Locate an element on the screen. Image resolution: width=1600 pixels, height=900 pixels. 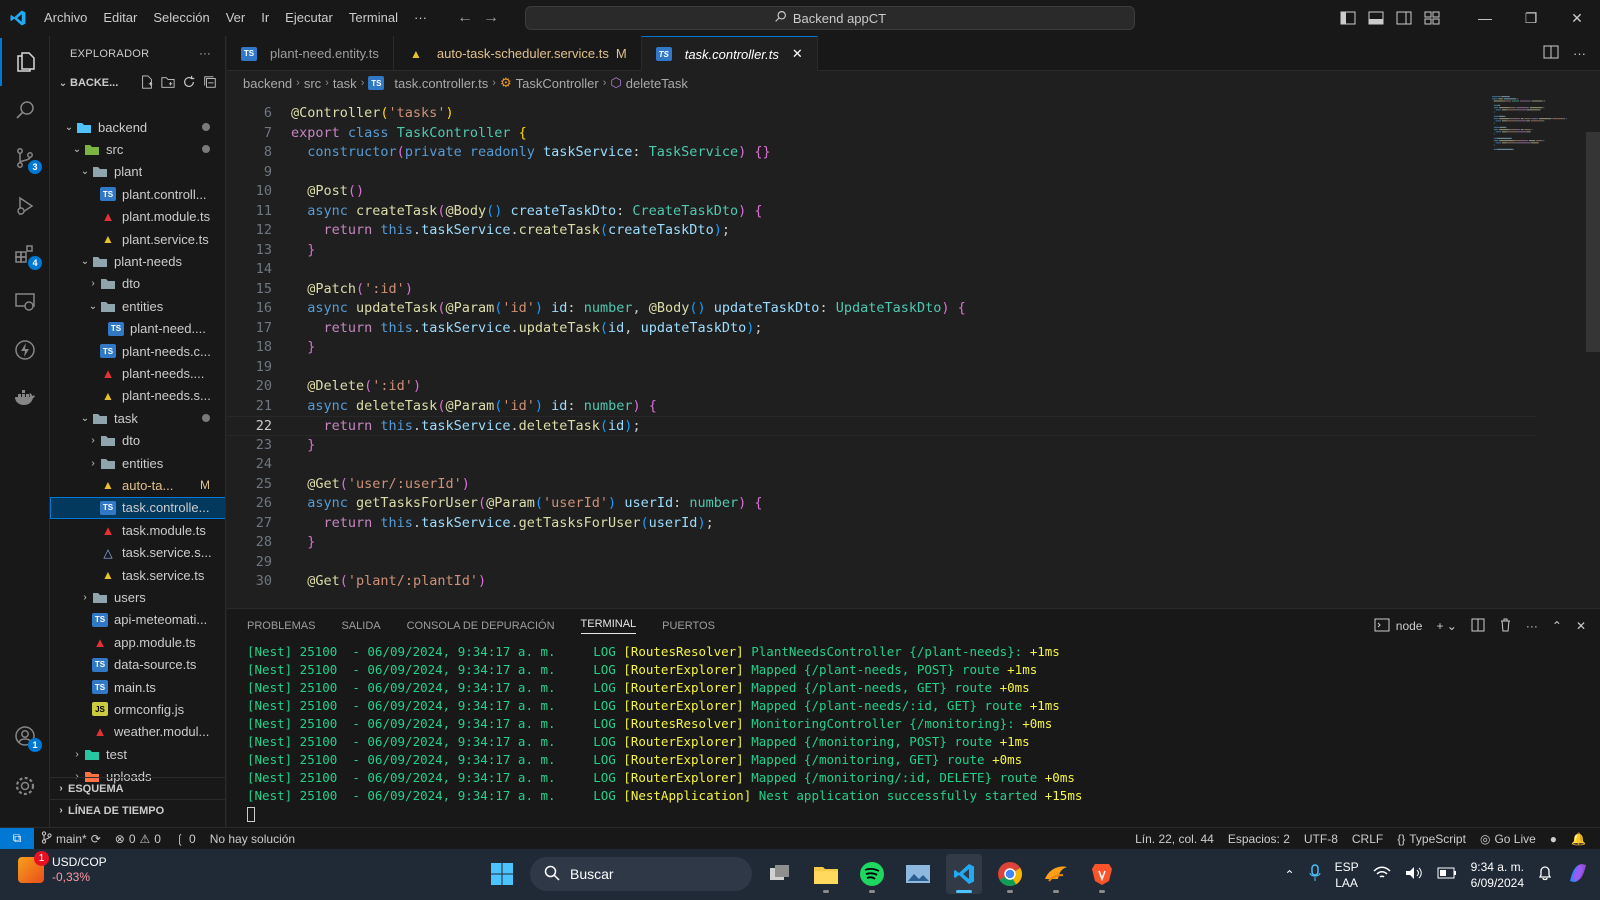
postman-icon is located at coordinates (1056, 874).